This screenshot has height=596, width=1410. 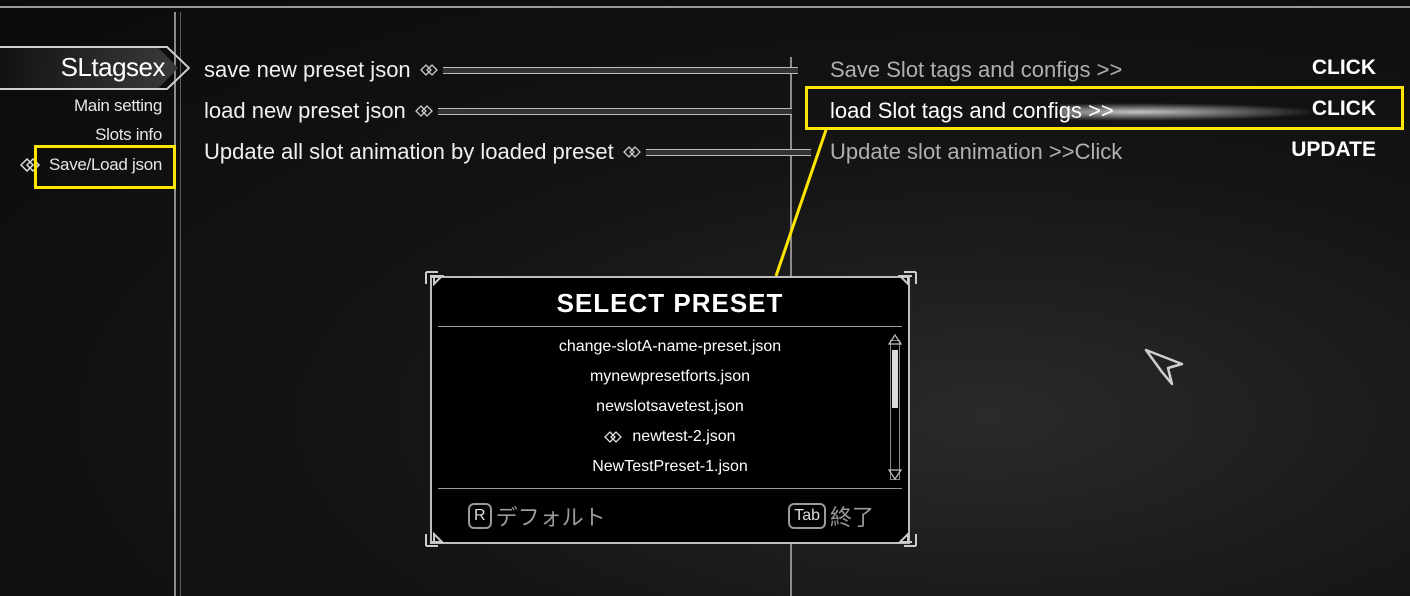 What do you see at coordinates (1344, 68) in the screenshot?
I see `option-save-slot-tags-value: CLICK` at bounding box center [1344, 68].